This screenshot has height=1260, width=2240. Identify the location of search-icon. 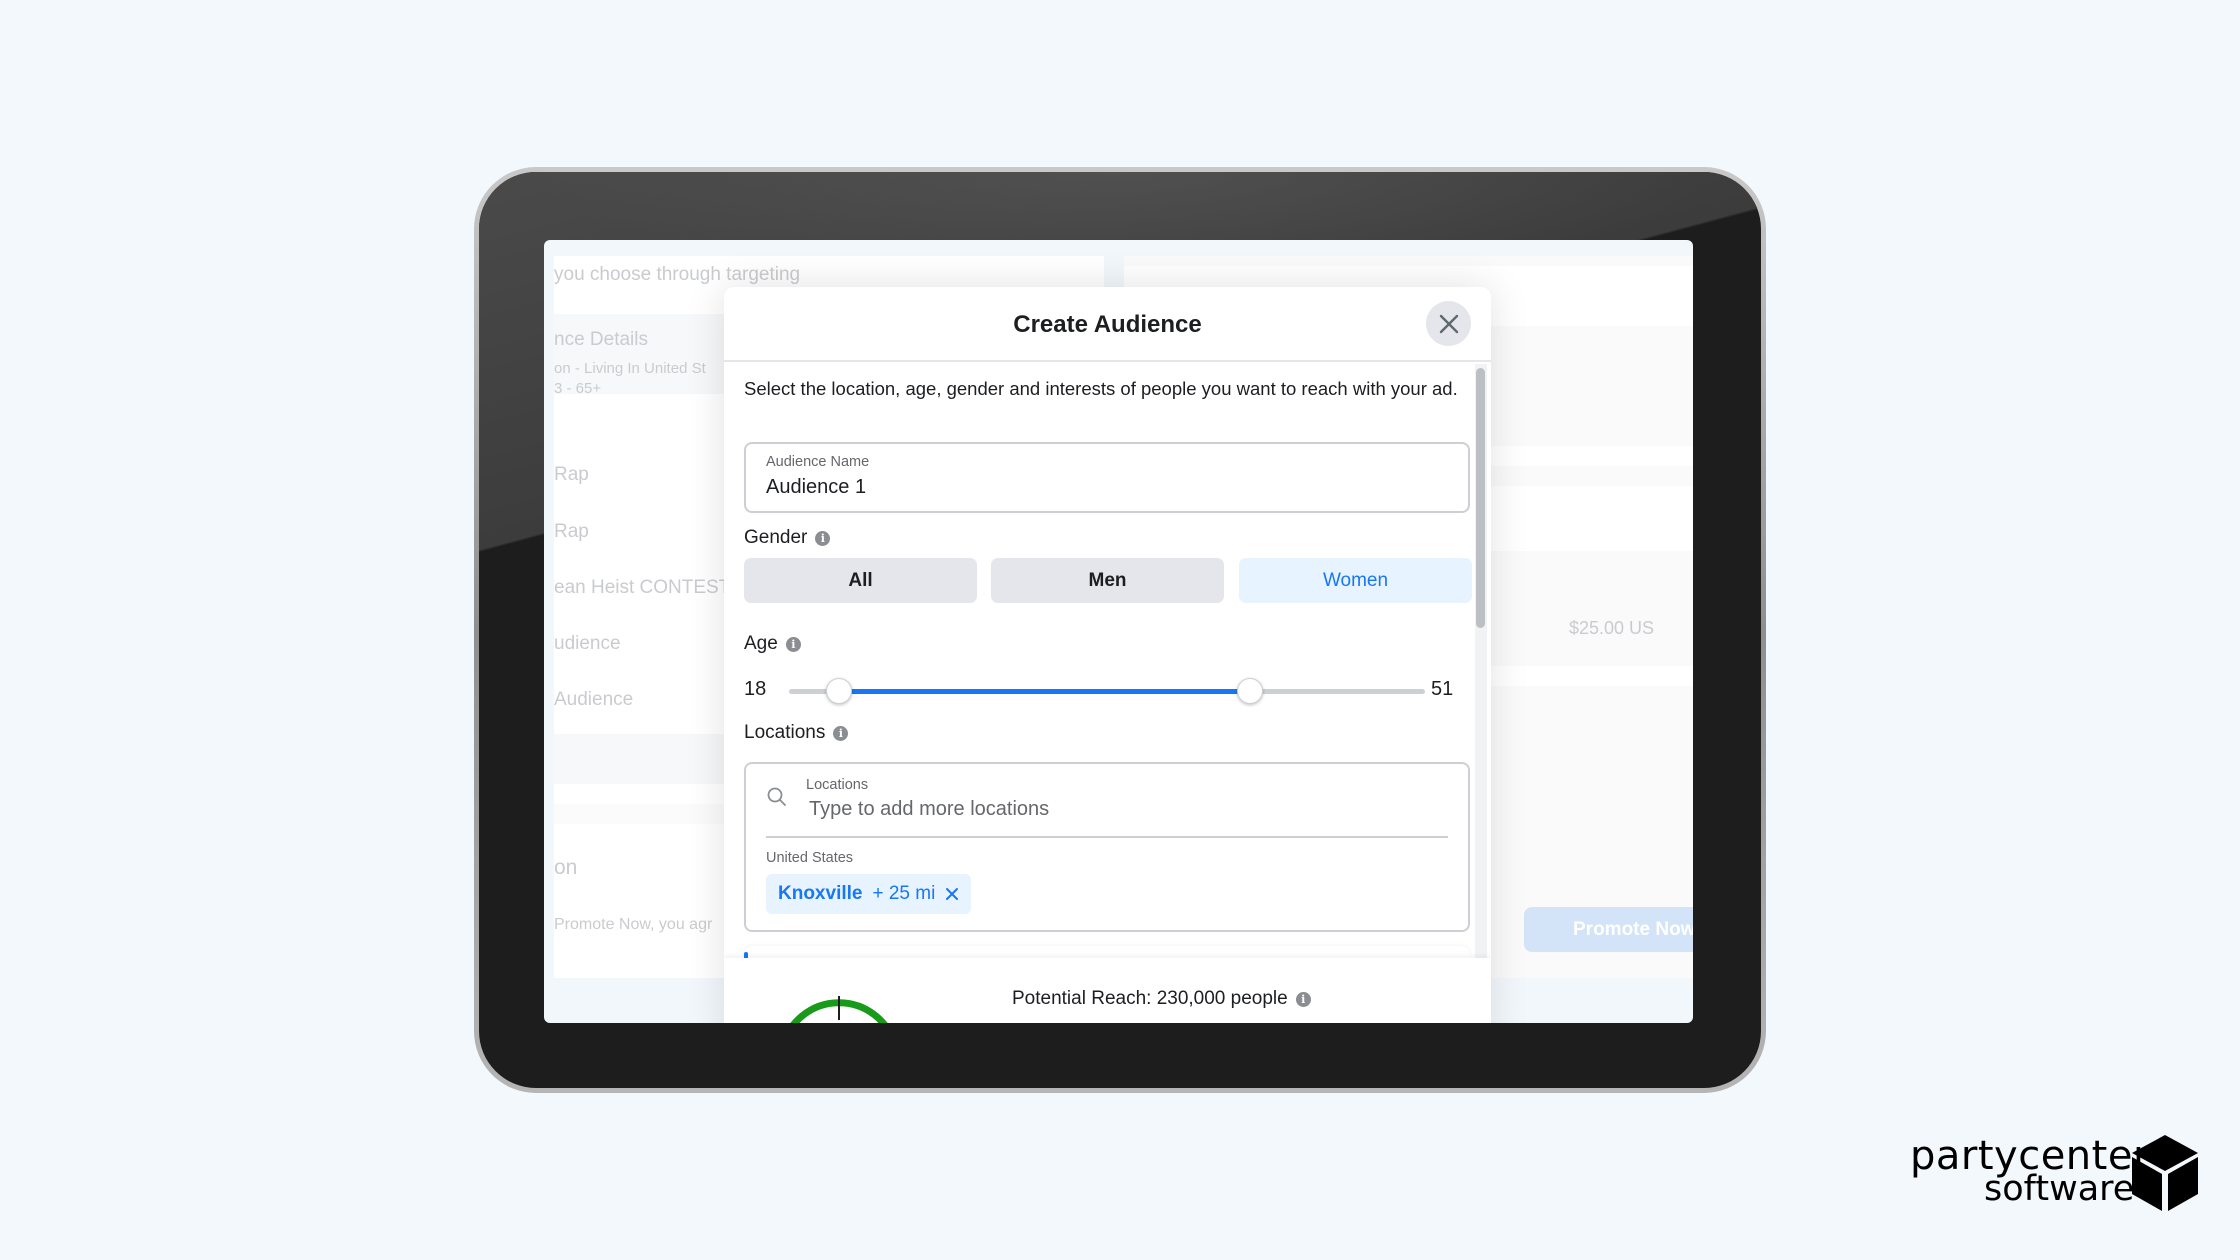
(776, 796).